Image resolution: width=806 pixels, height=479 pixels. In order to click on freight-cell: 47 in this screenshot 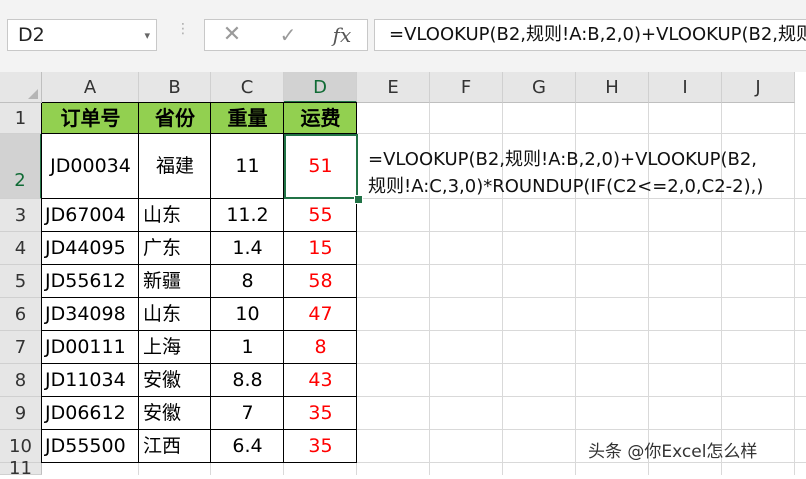, I will do `click(320, 314)`.